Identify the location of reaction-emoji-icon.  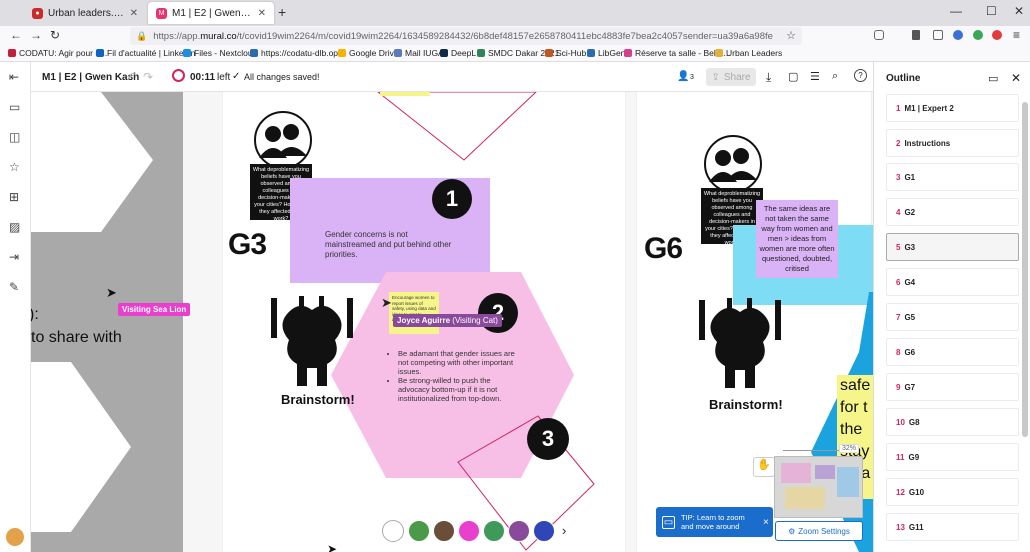
(393, 531).